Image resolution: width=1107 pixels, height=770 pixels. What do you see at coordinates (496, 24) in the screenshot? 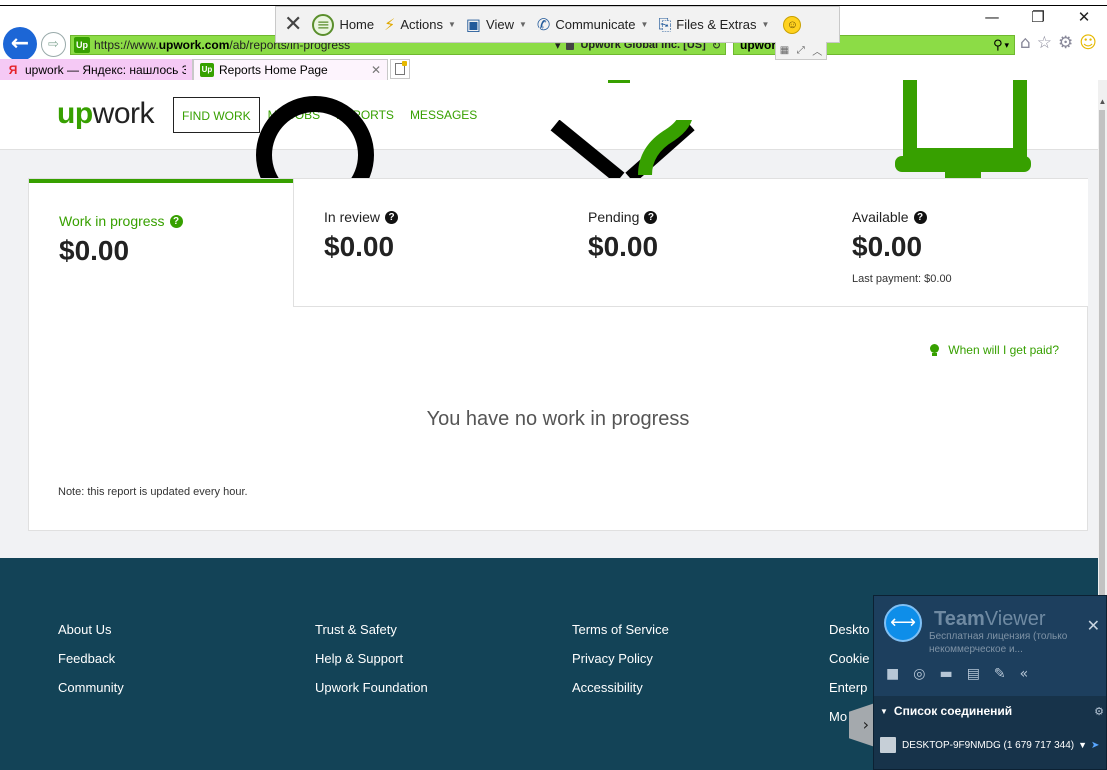
I see `tv-view-menu: ▣ View ▼` at bounding box center [496, 24].